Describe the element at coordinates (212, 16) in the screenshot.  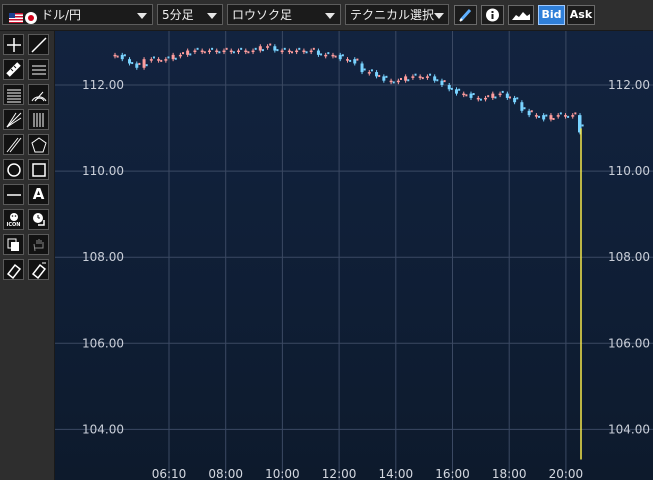
I see `chevron-down-icon` at that location.